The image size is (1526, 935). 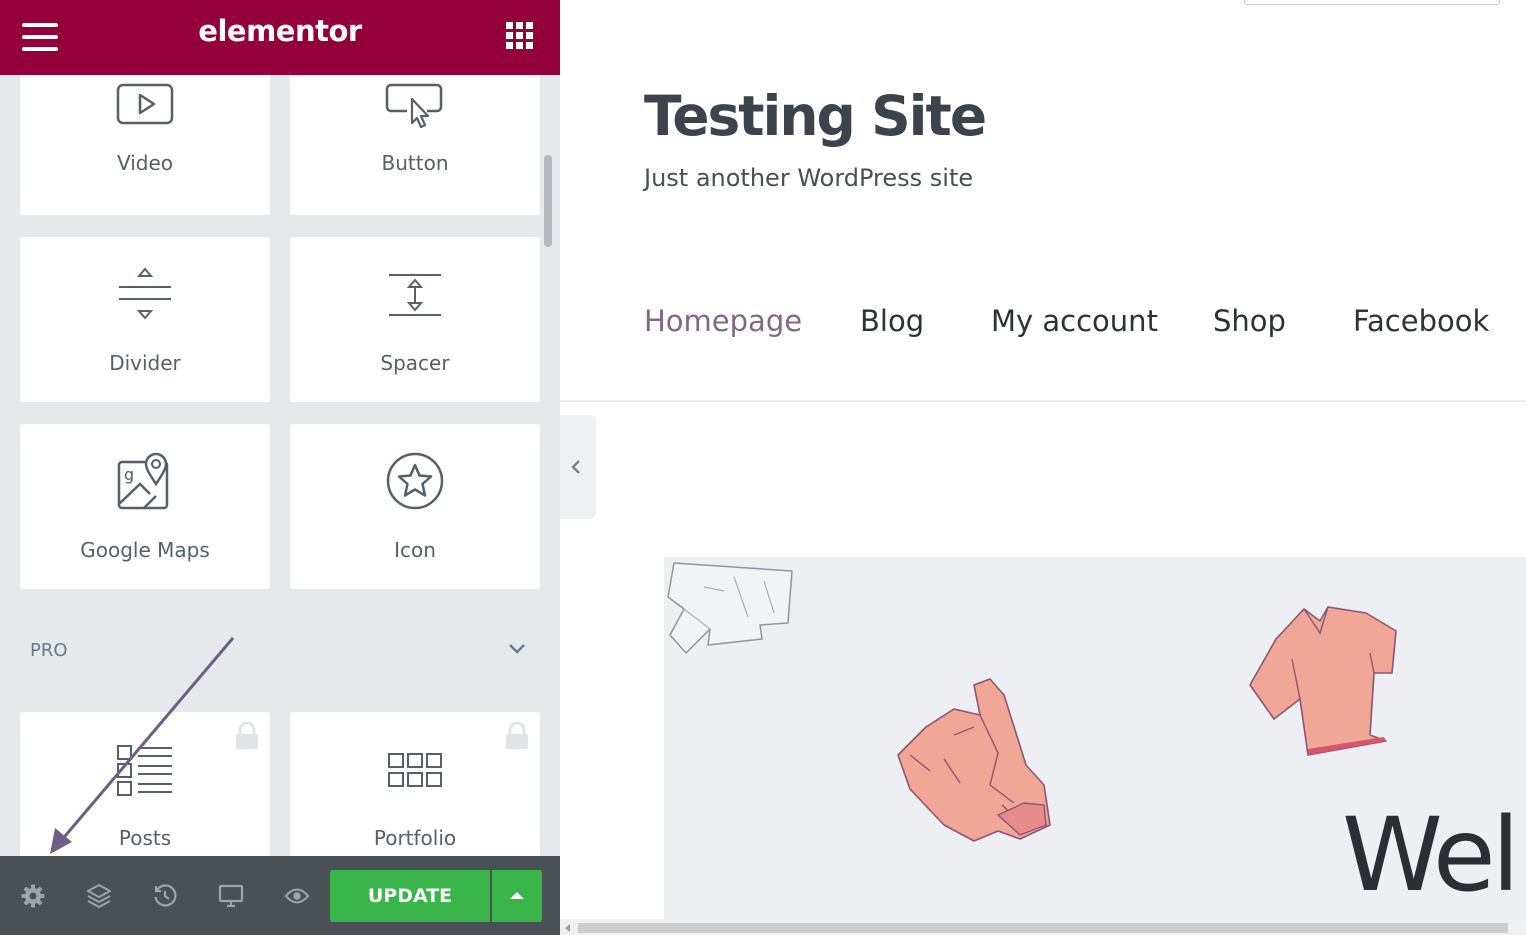 What do you see at coordinates (415, 550) in the screenshot?
I see `widget-label: Icon` at bounding box center [415, 550].